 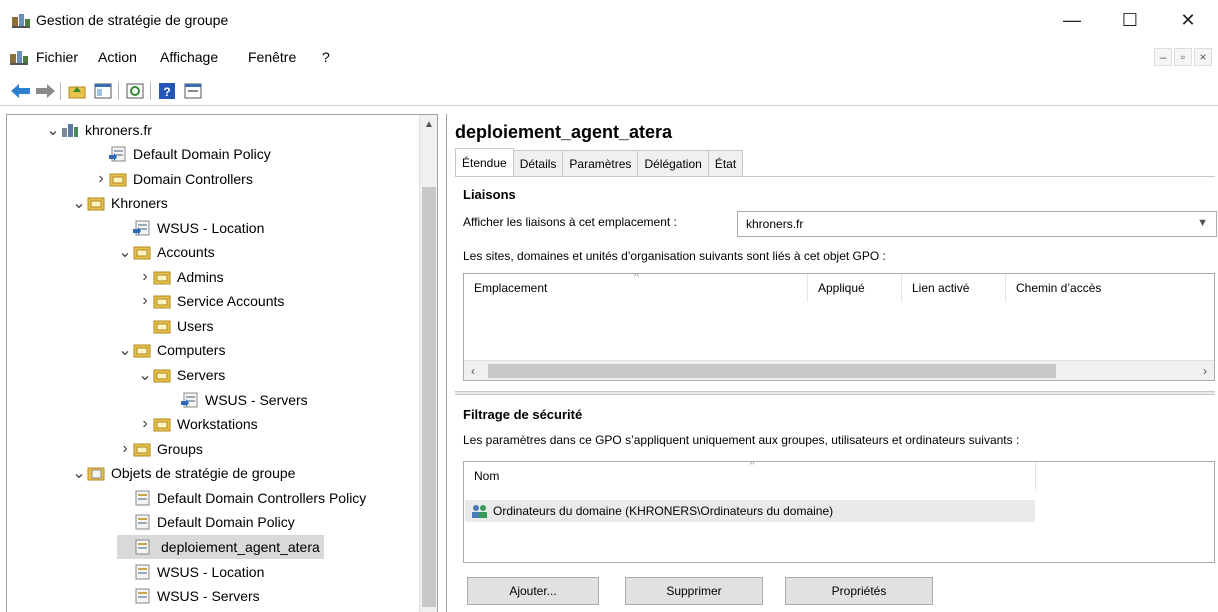 I want to click on tree-node: Users, so click(x=175, y=326).